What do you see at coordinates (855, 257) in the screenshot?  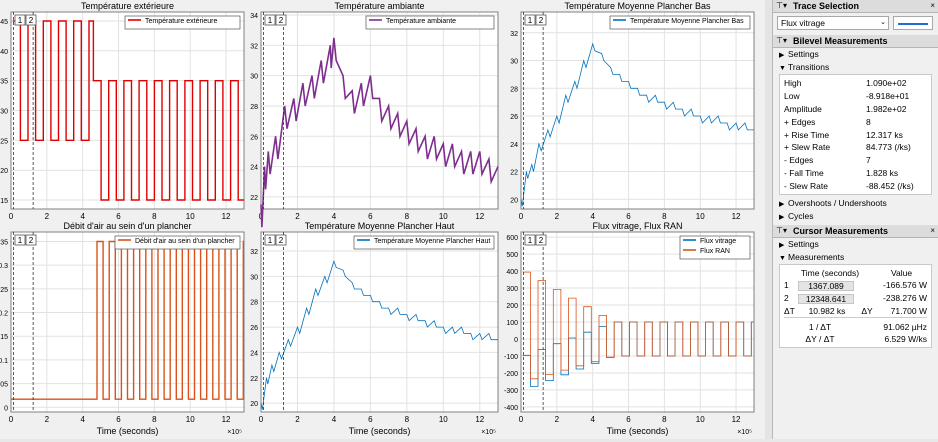 I see `cursor-measurements-toggle: ▼ Measurements` at bounding box center [855, 257].